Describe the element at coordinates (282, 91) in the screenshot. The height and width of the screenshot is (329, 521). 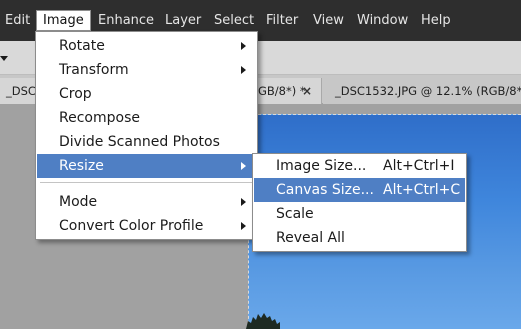
I see `tab-label-end: GB/8*) *` at that location.